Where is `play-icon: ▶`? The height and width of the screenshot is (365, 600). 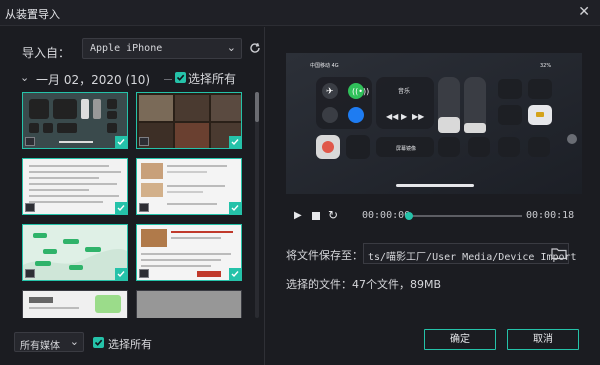 play-icon: ▶ is located at coordinates (298, 215).